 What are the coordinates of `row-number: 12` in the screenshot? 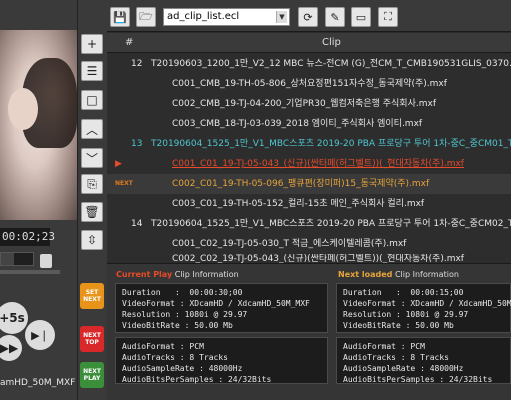 It's located at (137, 64).